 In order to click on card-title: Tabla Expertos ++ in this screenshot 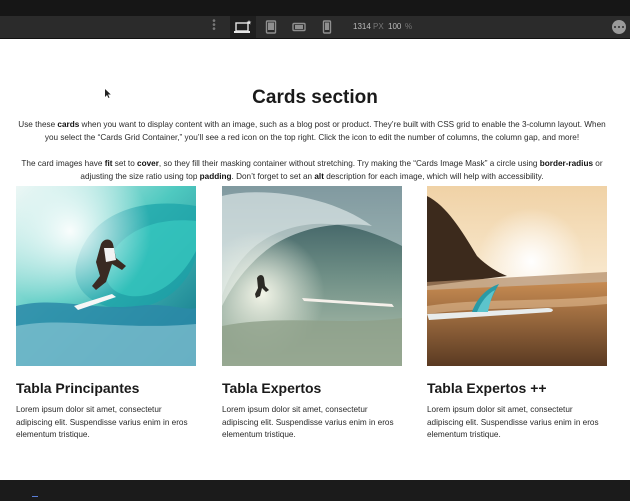, I will do `click(487, 388)`.